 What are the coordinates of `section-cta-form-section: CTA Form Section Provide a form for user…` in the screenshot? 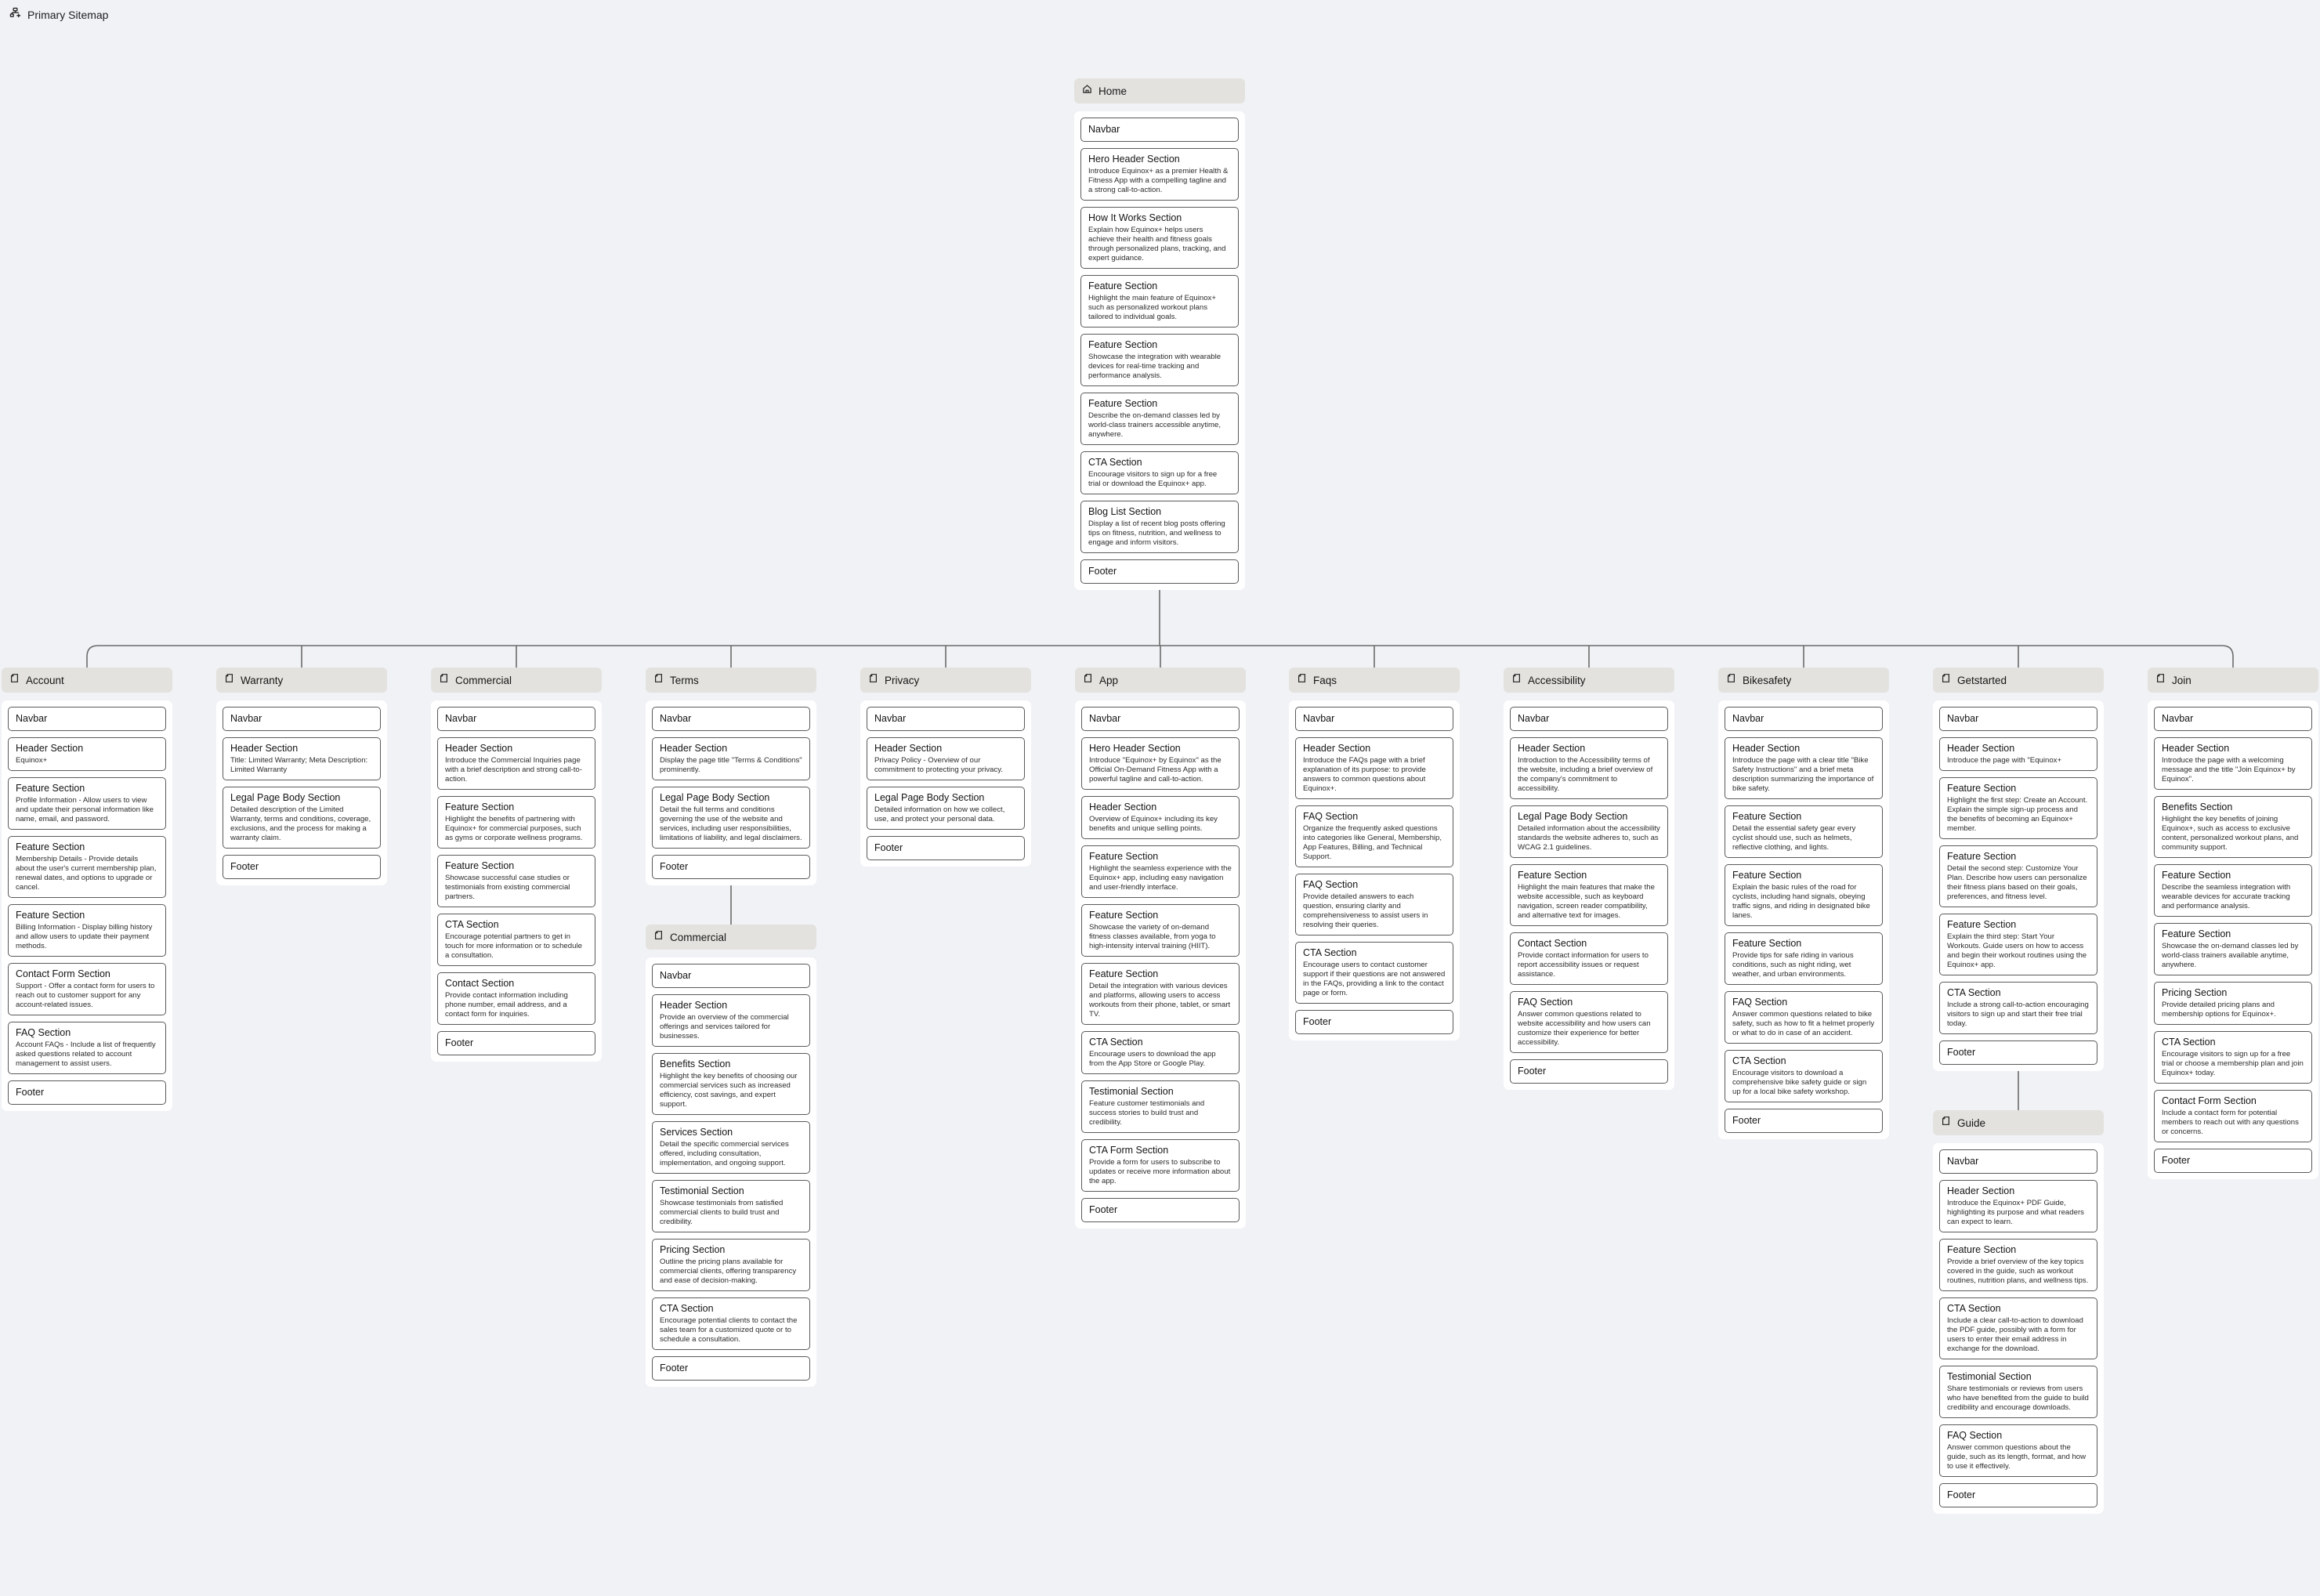 It's located at (1160, 1165).